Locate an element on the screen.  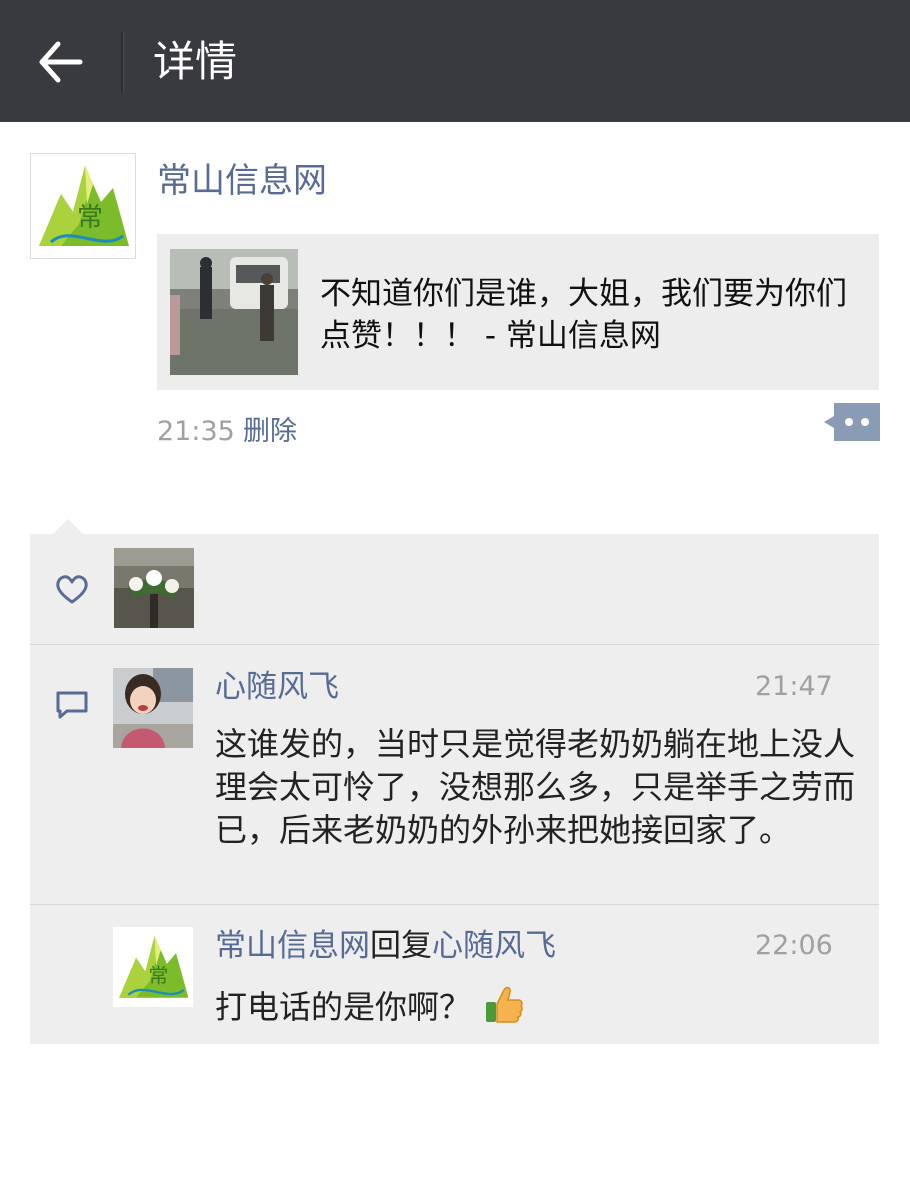
top-bar: 详情 is located at coordinates (455, 61).